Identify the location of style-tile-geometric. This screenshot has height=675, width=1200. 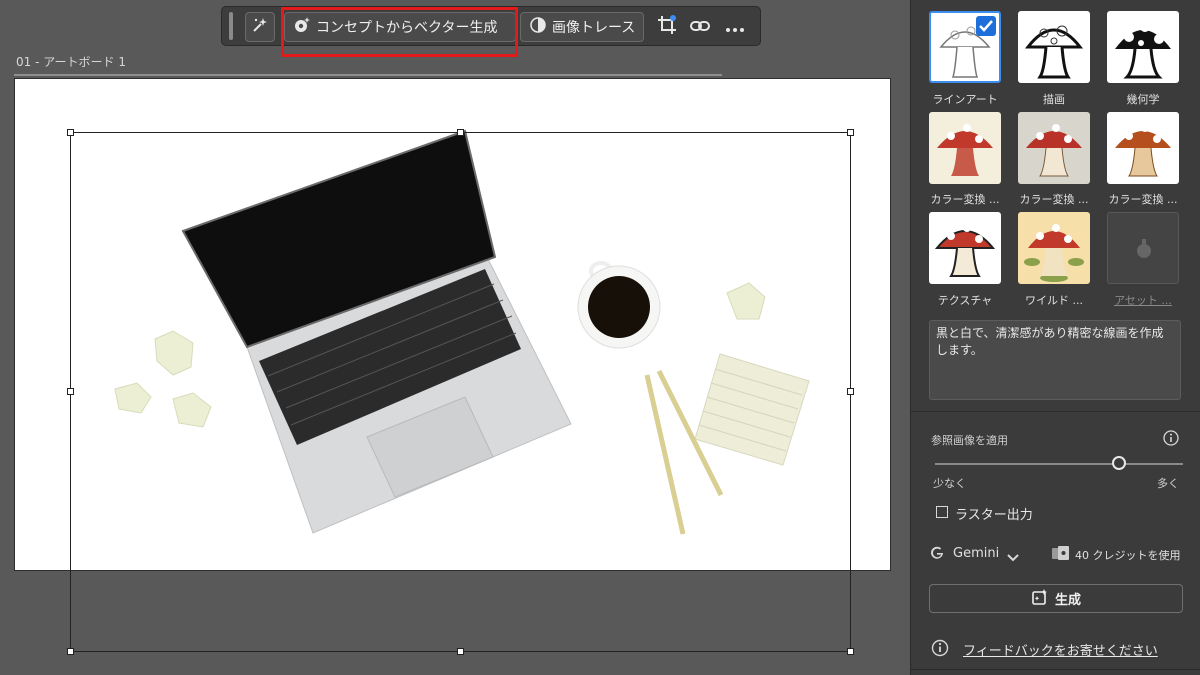
(1143, 47).